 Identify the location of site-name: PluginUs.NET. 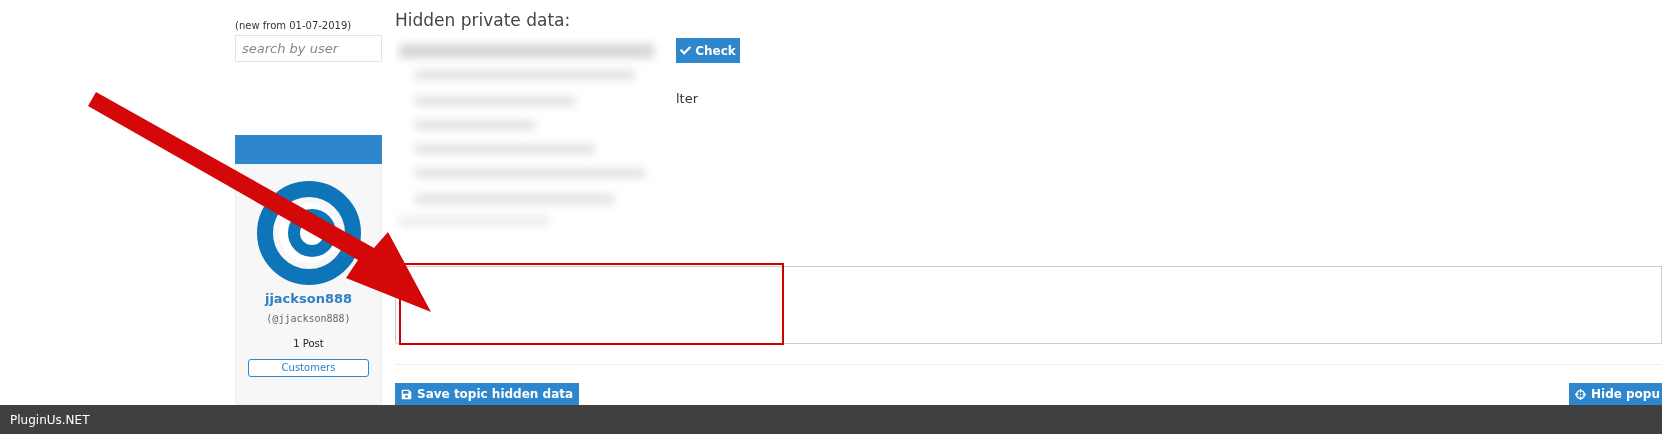
(50, 420).